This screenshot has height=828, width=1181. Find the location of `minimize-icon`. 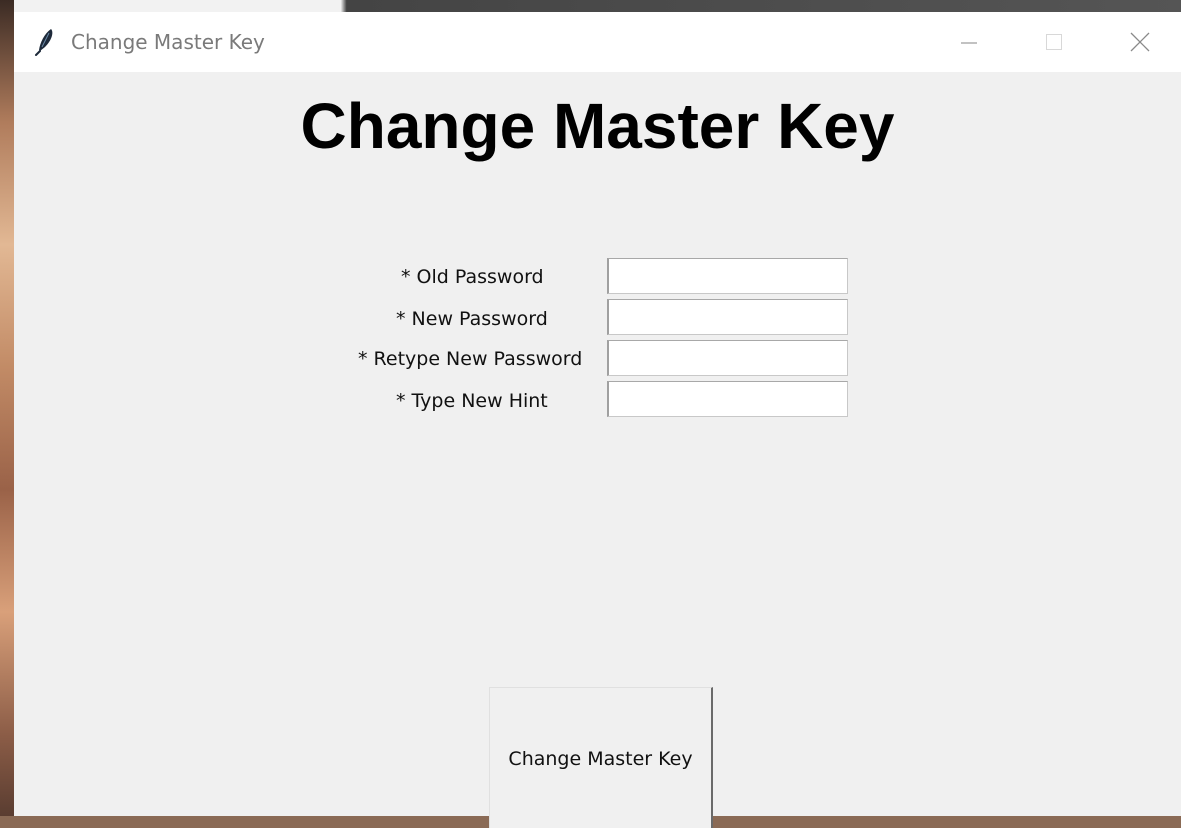

minimize-icon is located at coordinates (969, 43).